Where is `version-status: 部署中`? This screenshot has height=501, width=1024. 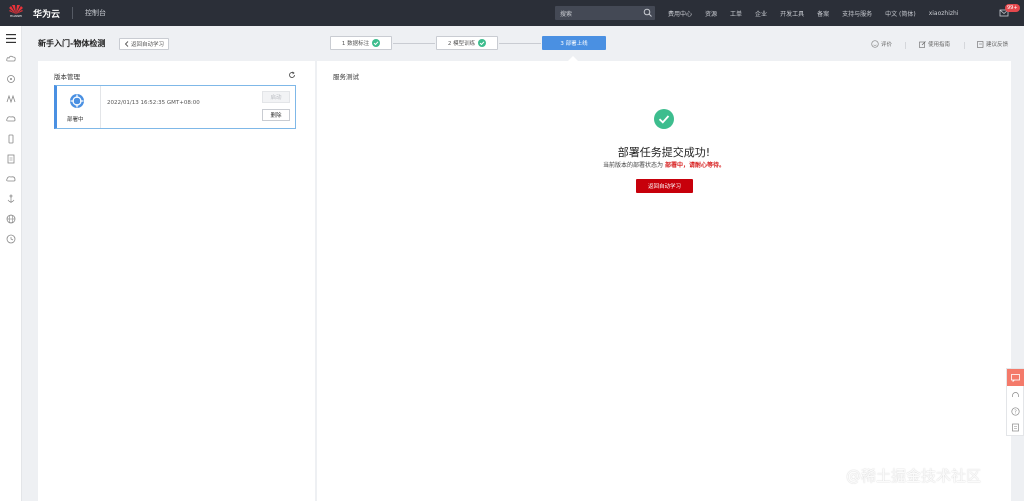
version-status: 部署中 is located at coordinates (75, 120).